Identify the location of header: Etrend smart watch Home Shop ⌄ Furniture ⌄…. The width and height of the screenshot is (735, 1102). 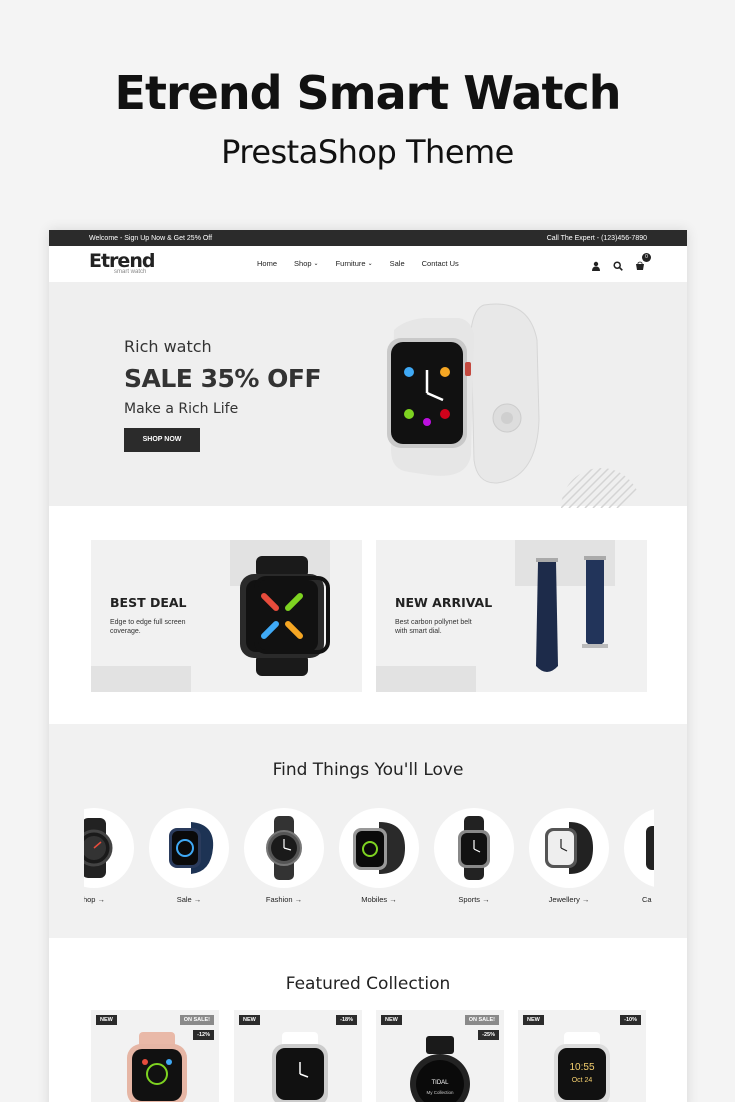
(368, 264).